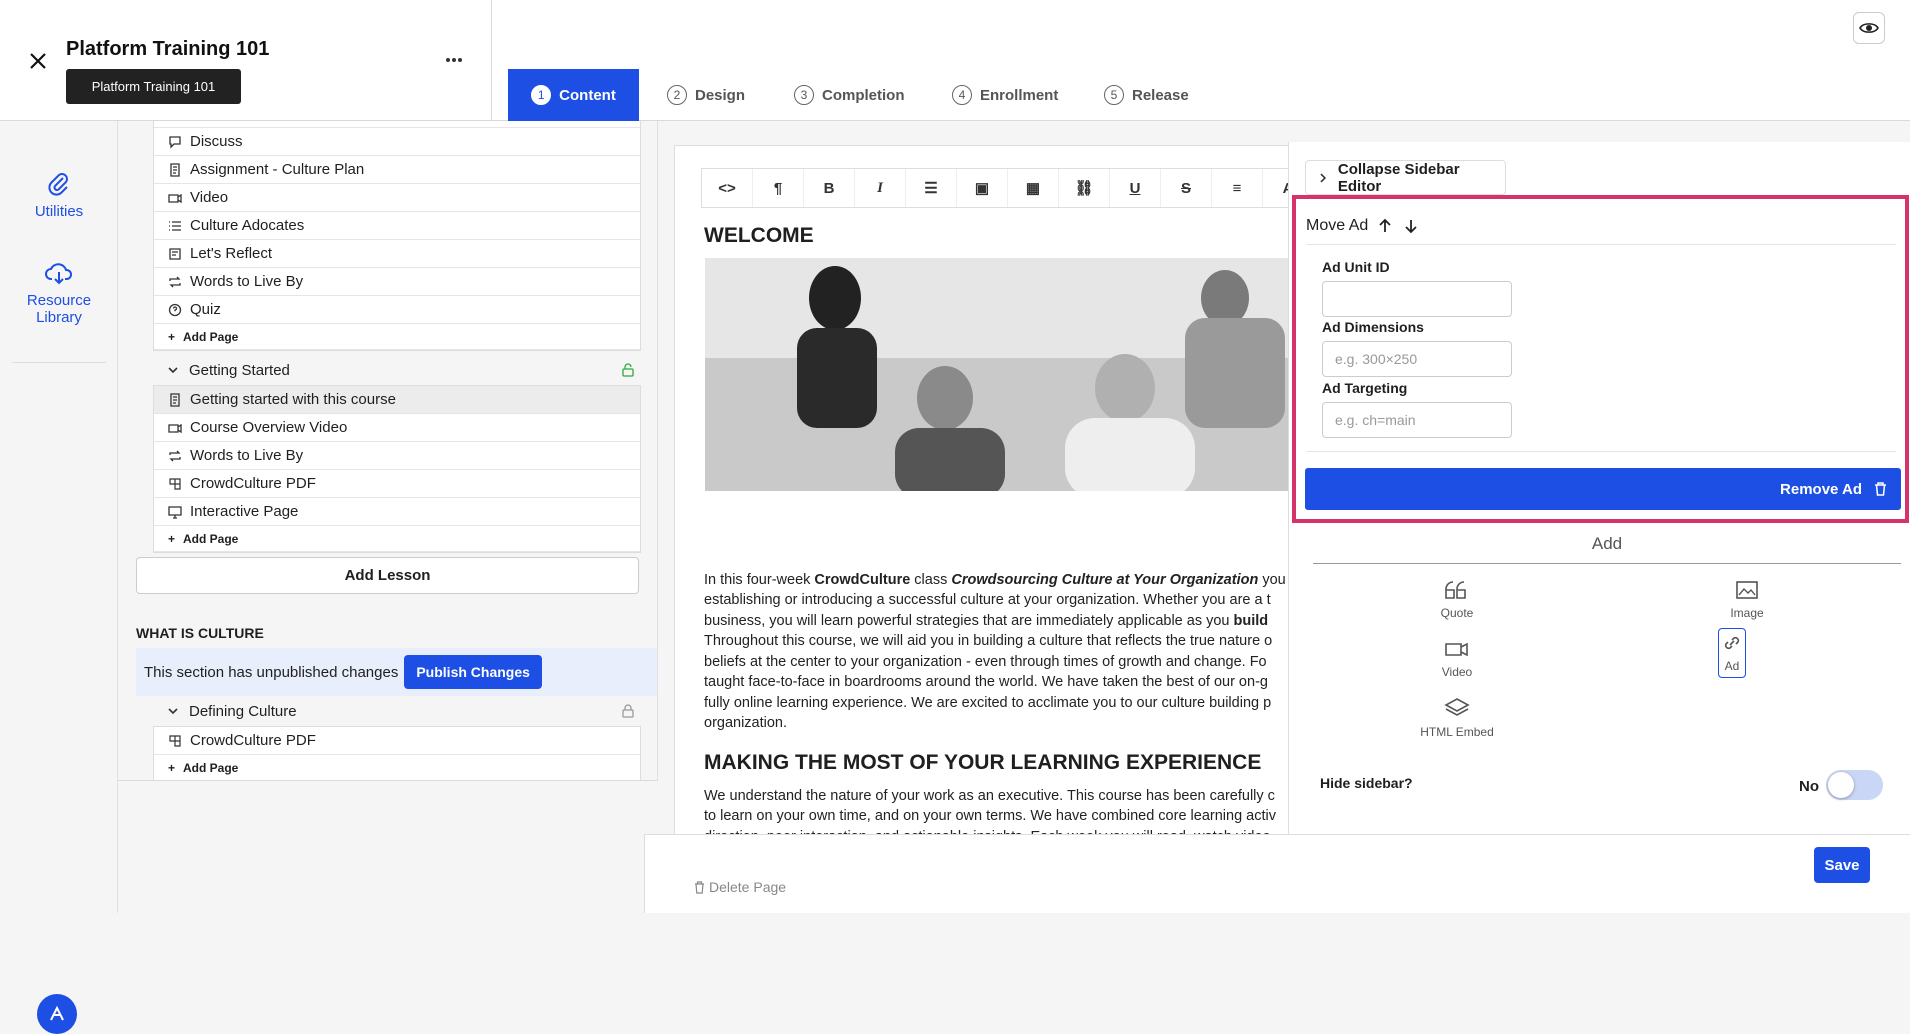 Image resolution: width=1910 pixels, height=1034 pixels. Describe the element at coordinates (397, 124) in the screenshot. I see `list-item-clipped` at that location.